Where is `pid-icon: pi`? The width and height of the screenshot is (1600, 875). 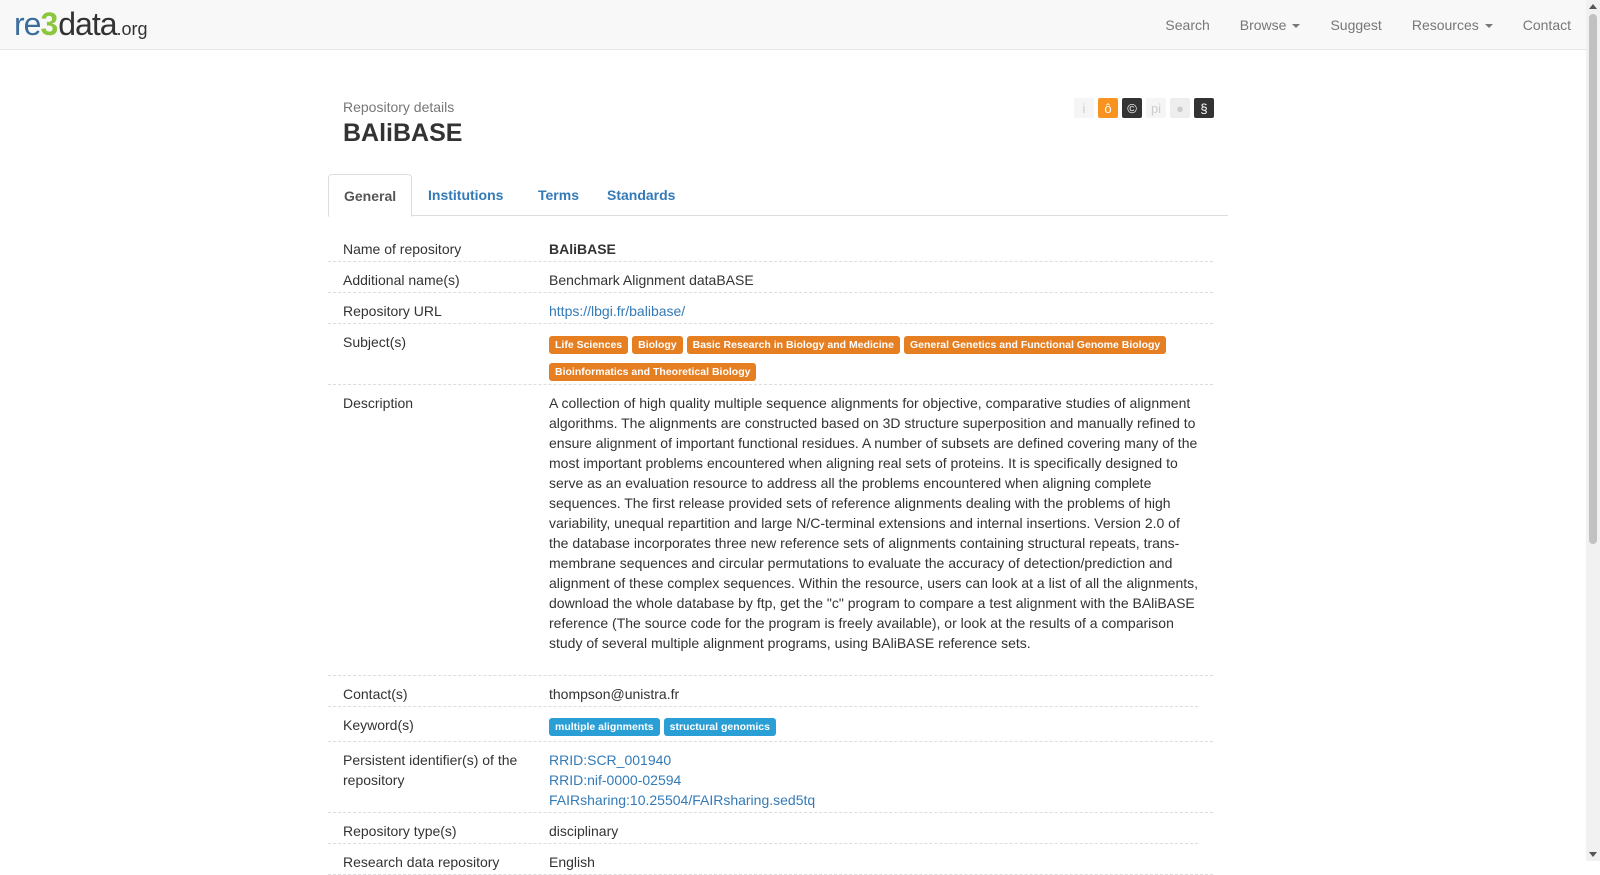 pid-icon: pi is located at coordinates (1156, 108).